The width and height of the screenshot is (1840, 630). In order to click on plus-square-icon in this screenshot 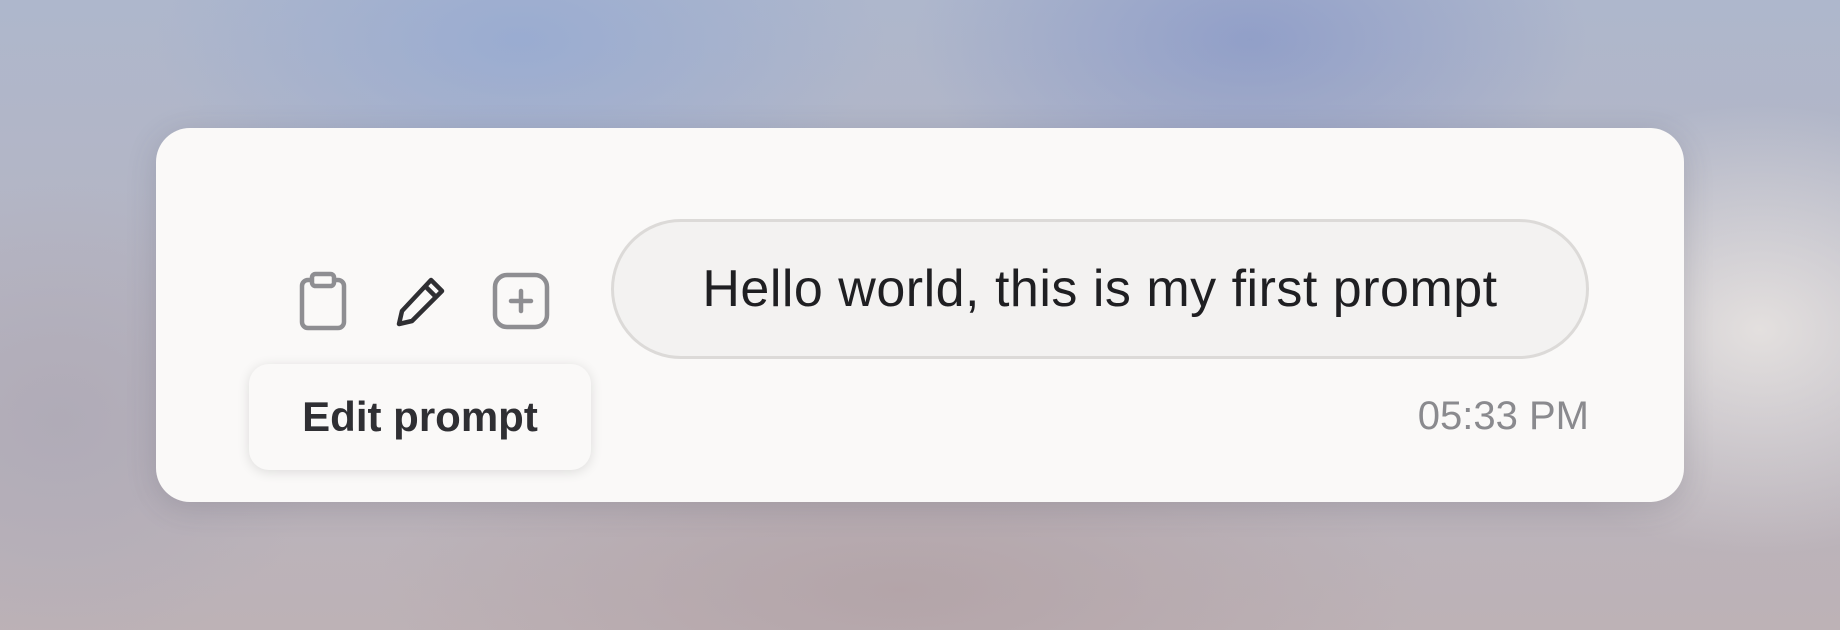, I will do `click(521, 301)`.